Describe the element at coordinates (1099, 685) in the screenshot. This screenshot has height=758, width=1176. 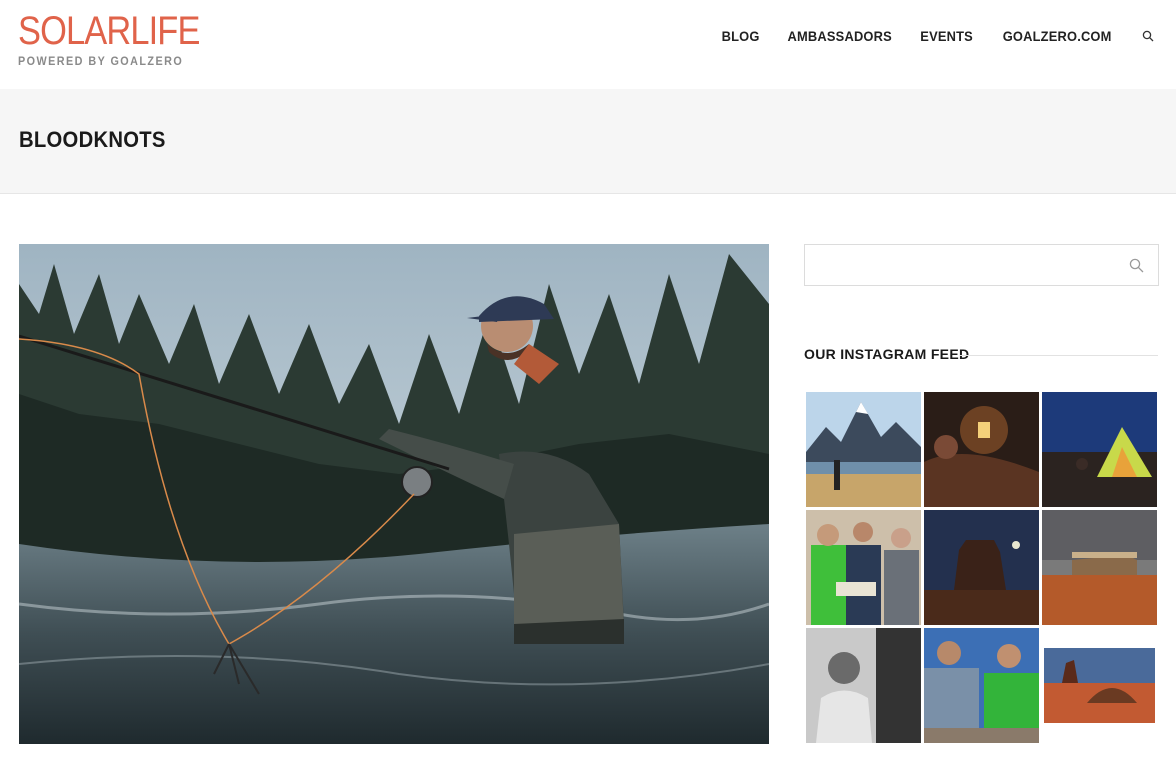
I see `instagram-tile-hogan-sunset` at that location.